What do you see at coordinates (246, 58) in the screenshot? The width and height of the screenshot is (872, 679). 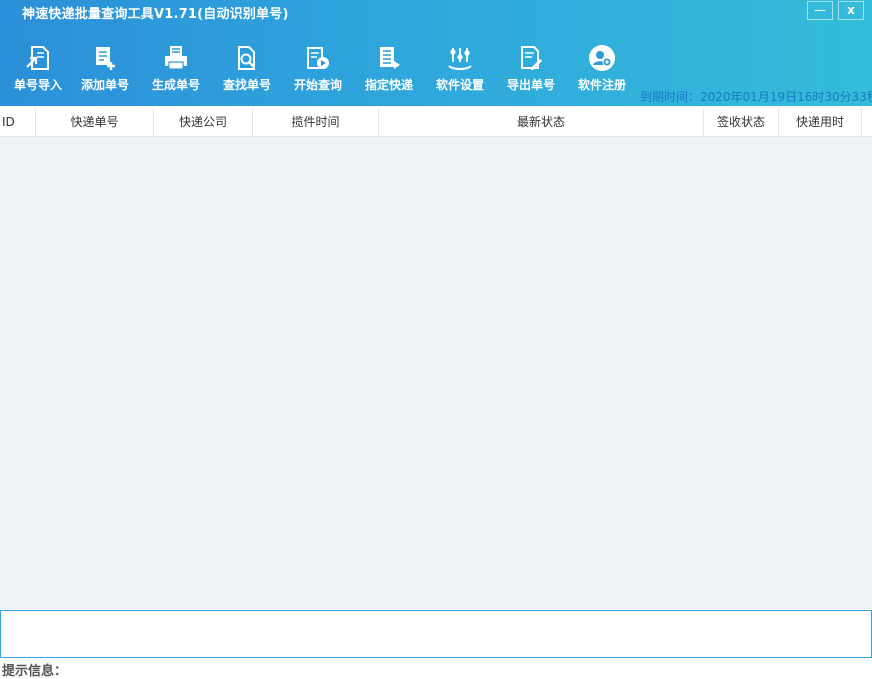 I see `search-doc-icon` at bounding box center [246, 58].